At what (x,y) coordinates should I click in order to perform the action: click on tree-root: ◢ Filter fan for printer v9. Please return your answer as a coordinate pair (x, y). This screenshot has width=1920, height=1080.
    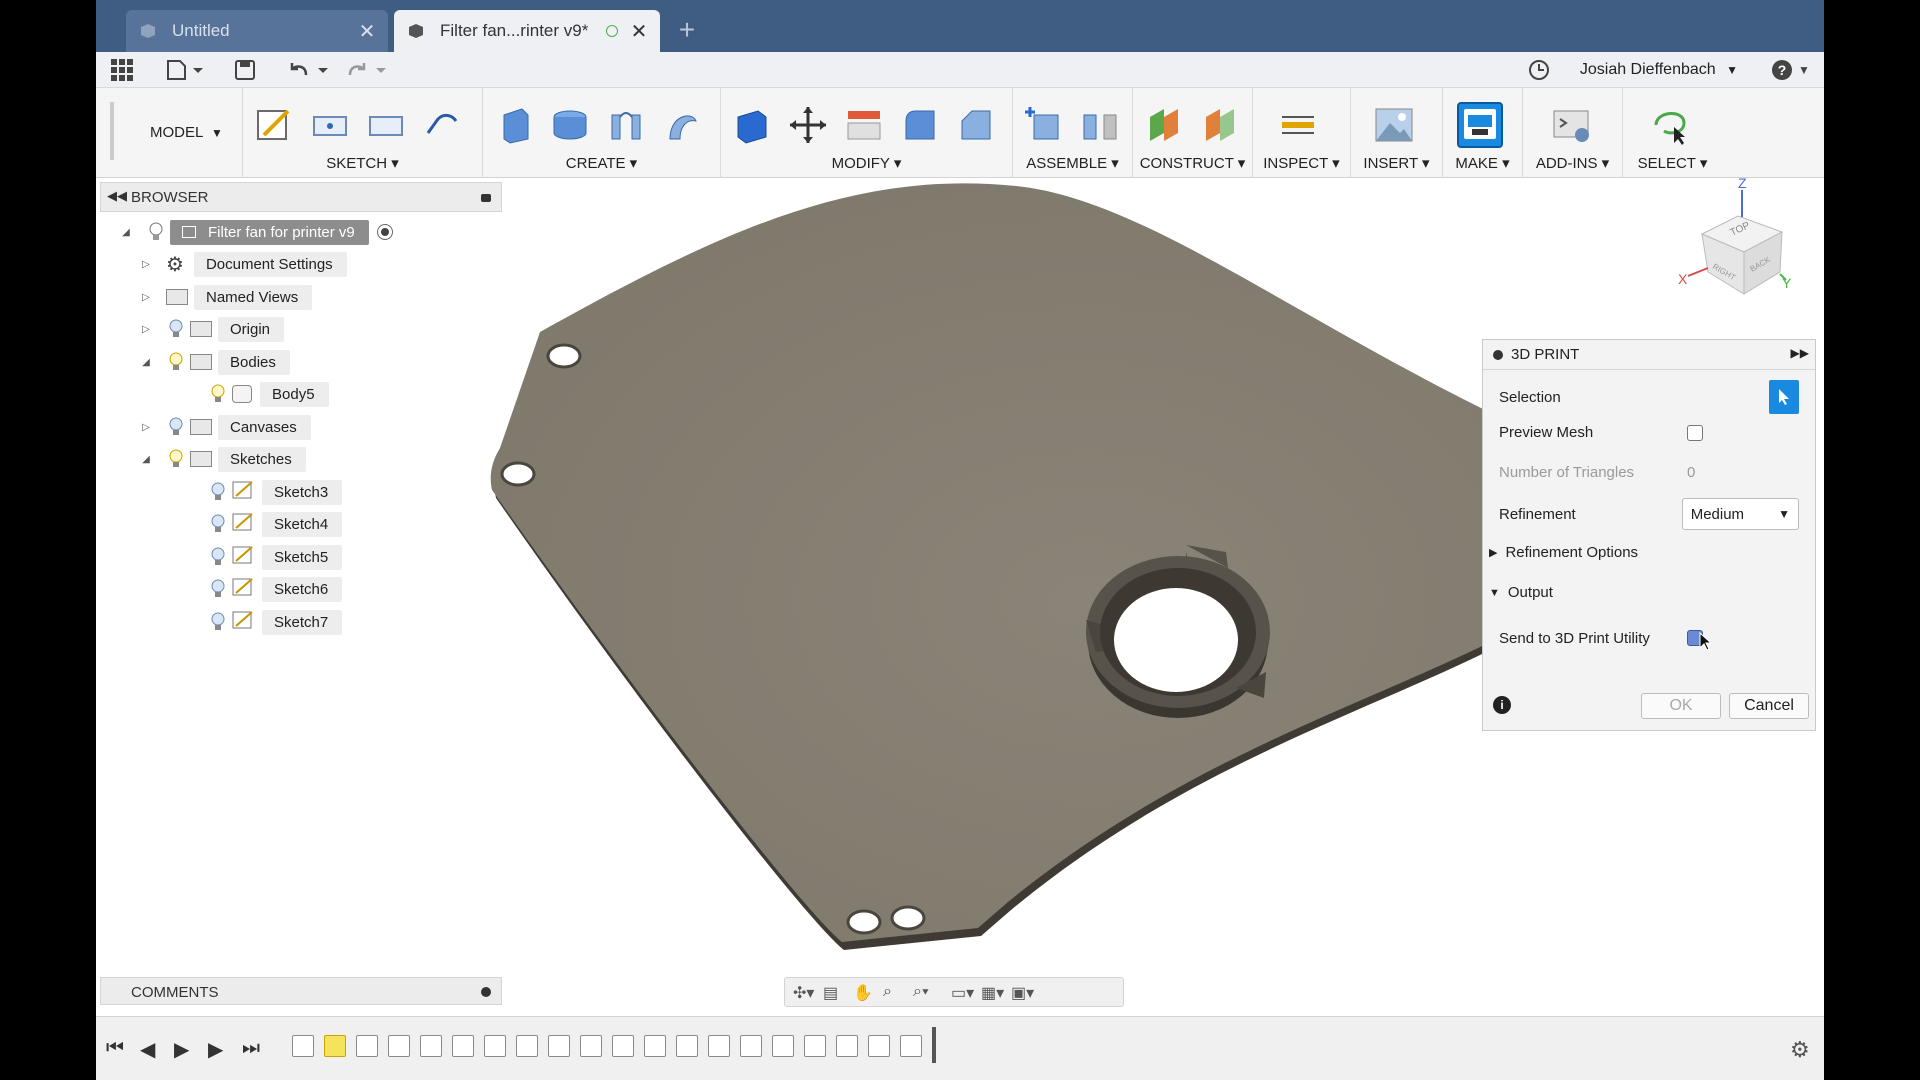
    Looking at the image, I should click on (256, 232).